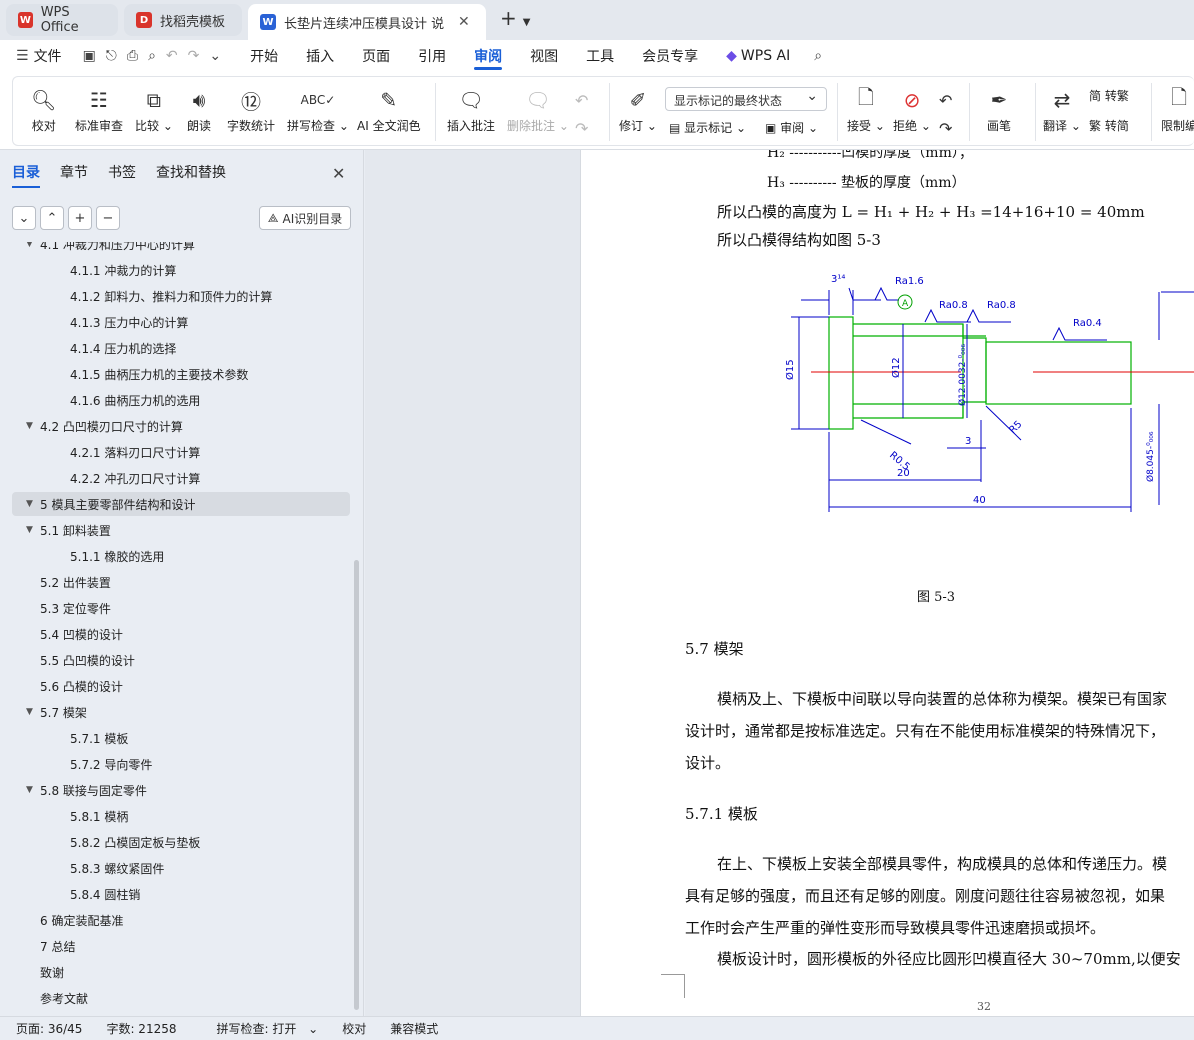  Describe the element at coordinates (538, 108) in the screenshot. I see `delete-comment-button: 🗨︎ 删除批注 ⌄` at that location.